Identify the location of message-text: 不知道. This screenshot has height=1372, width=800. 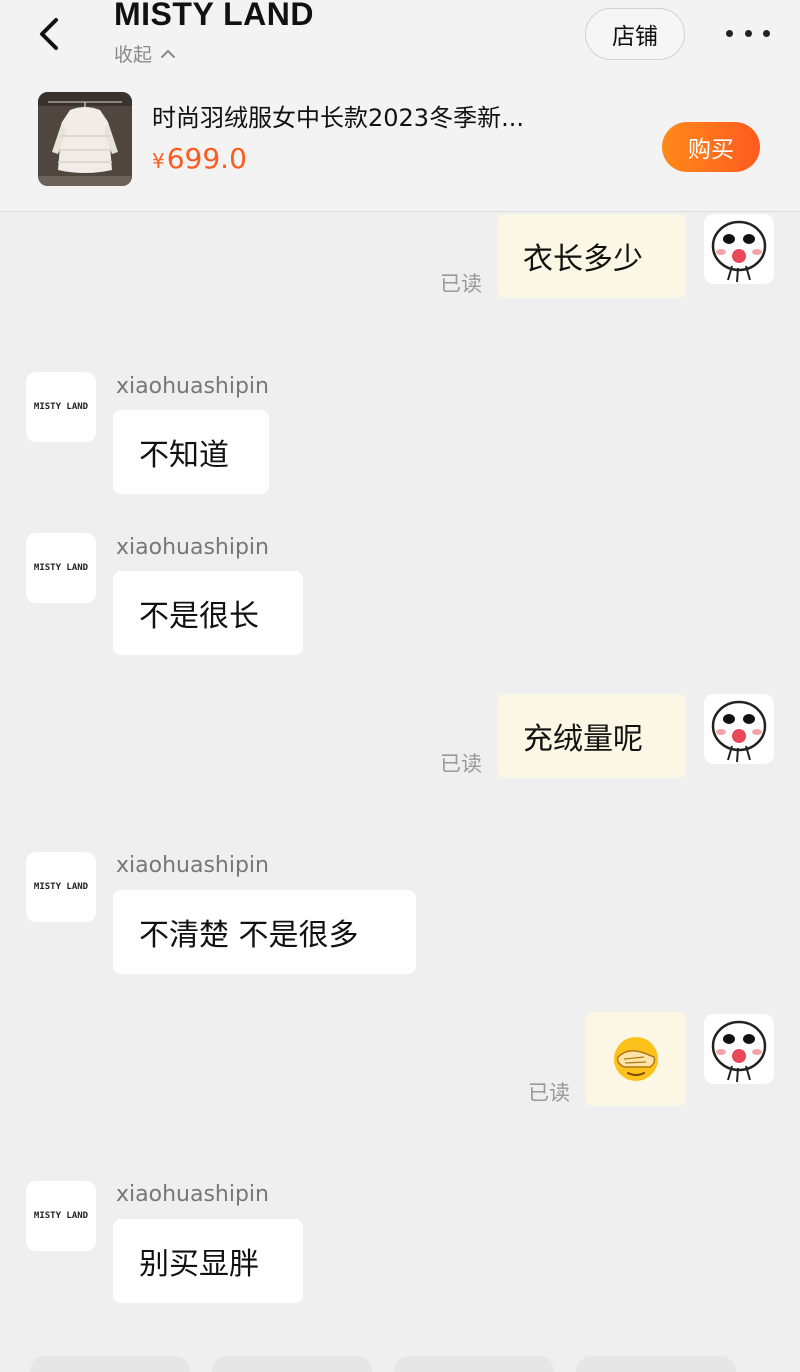
(184, 455).